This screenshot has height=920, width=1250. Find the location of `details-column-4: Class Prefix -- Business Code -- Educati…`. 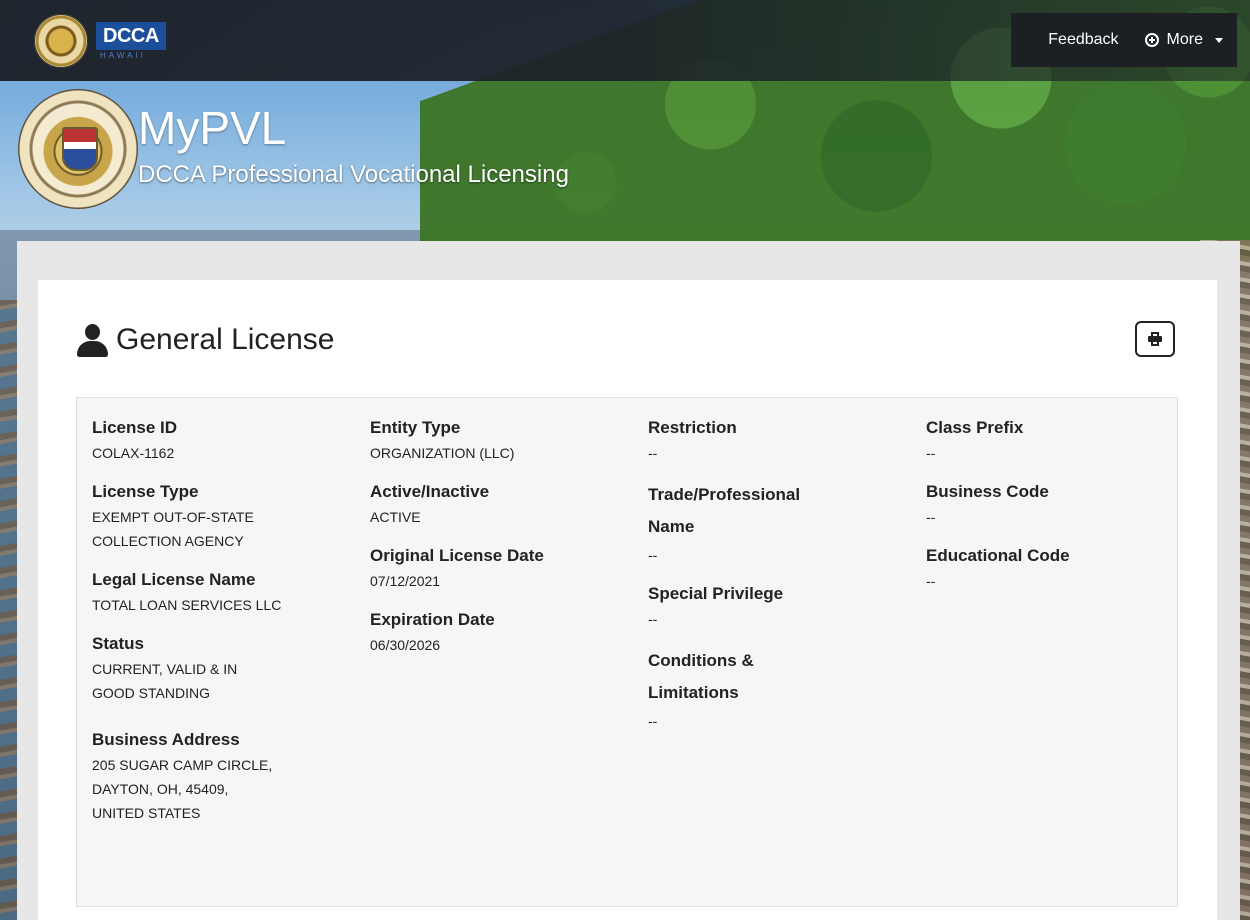

details-column-4: Class Prefix -- Business Code -- Educati… is located at coordinates (1058, 511).